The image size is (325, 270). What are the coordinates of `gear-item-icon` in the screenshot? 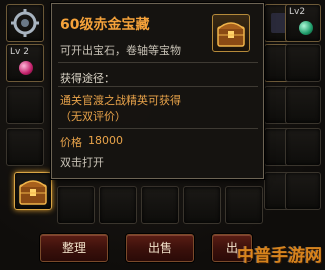 It's located at (25, 23).